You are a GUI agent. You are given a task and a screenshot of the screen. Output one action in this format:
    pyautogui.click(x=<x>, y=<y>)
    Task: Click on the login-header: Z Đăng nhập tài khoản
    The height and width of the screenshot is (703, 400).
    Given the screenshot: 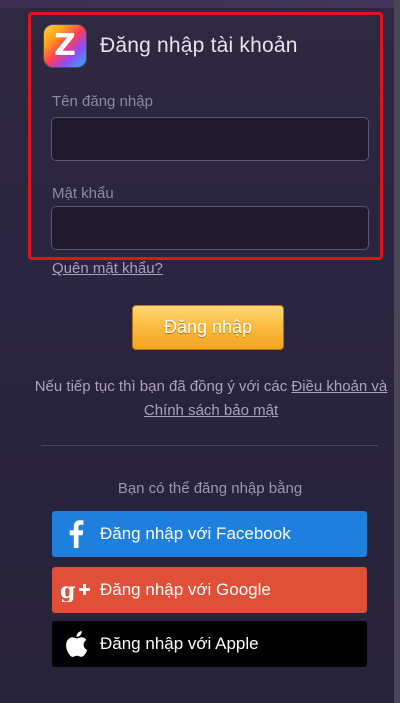 What is the action you would take?
    pyautogui.click(x=171, y=46)
    